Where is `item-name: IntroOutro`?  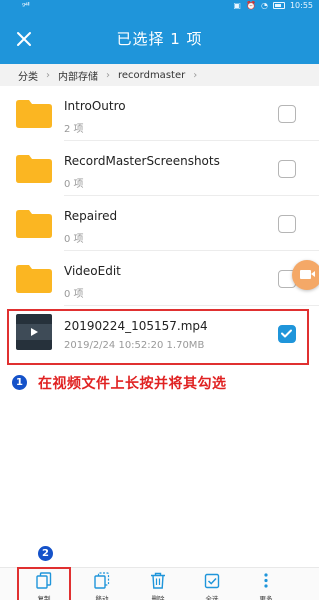
item-name: IntroOutro is located at coordinates (95, 106).